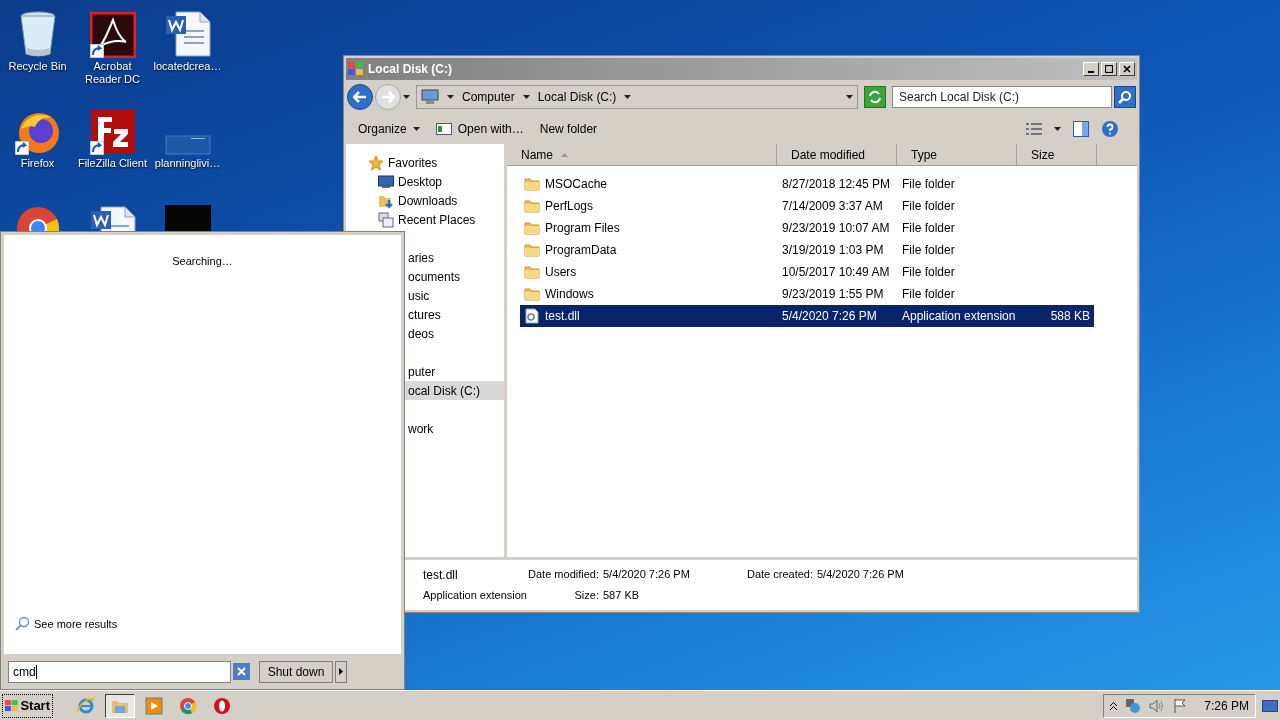  I want to click on navigation-item: Desktop, so click(425, 181).